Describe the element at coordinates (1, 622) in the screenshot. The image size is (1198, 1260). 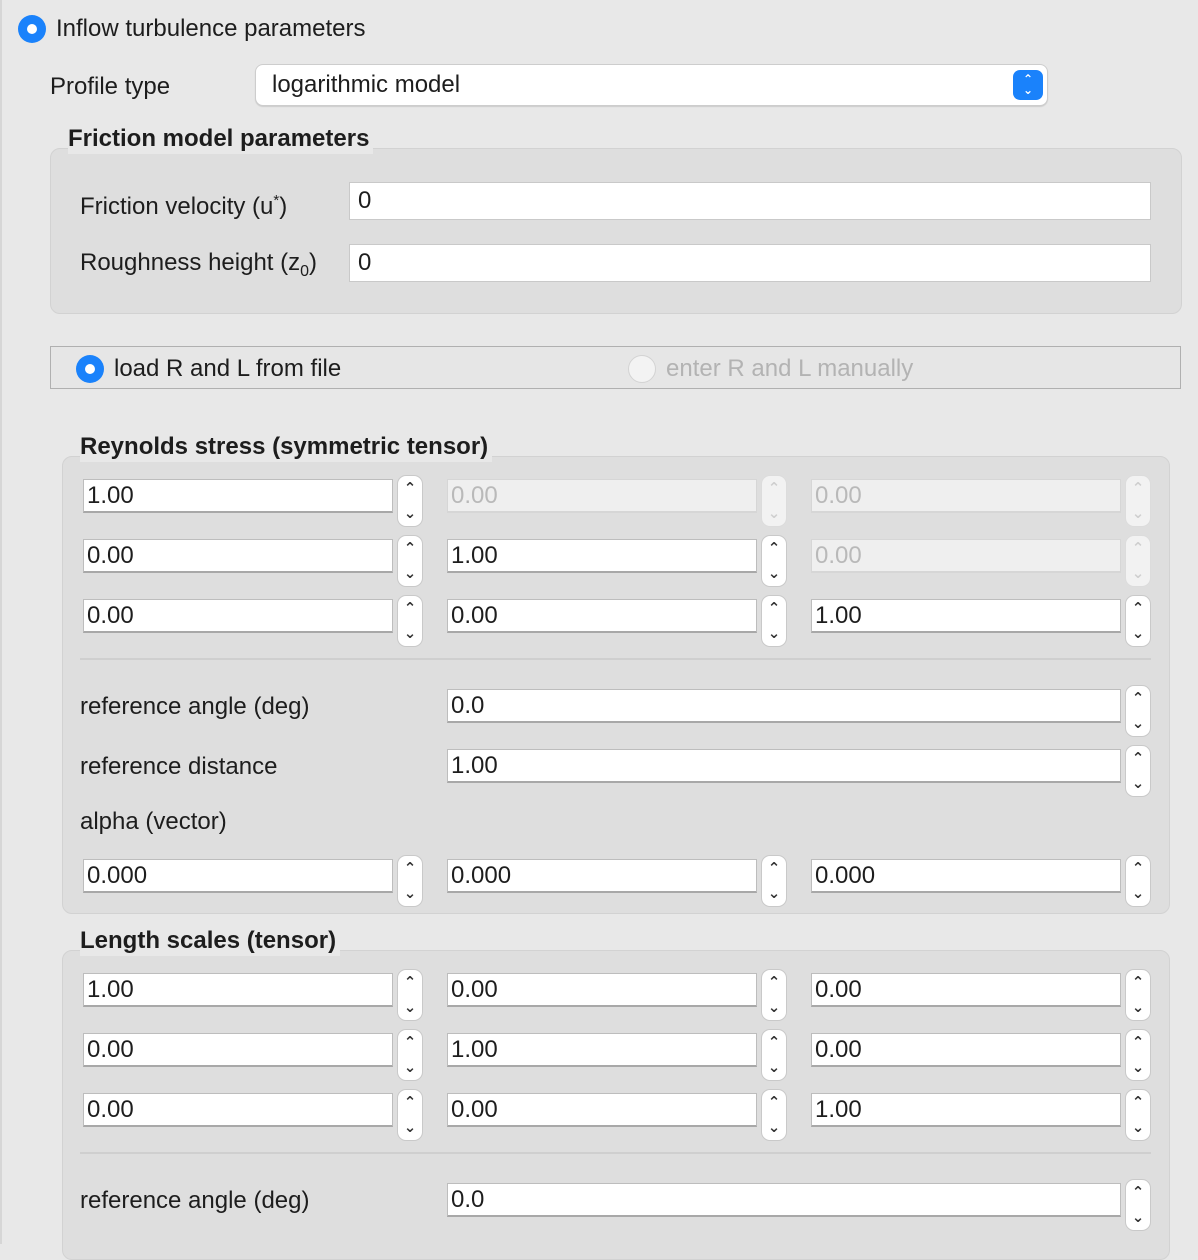
I see `left-border` at that location.